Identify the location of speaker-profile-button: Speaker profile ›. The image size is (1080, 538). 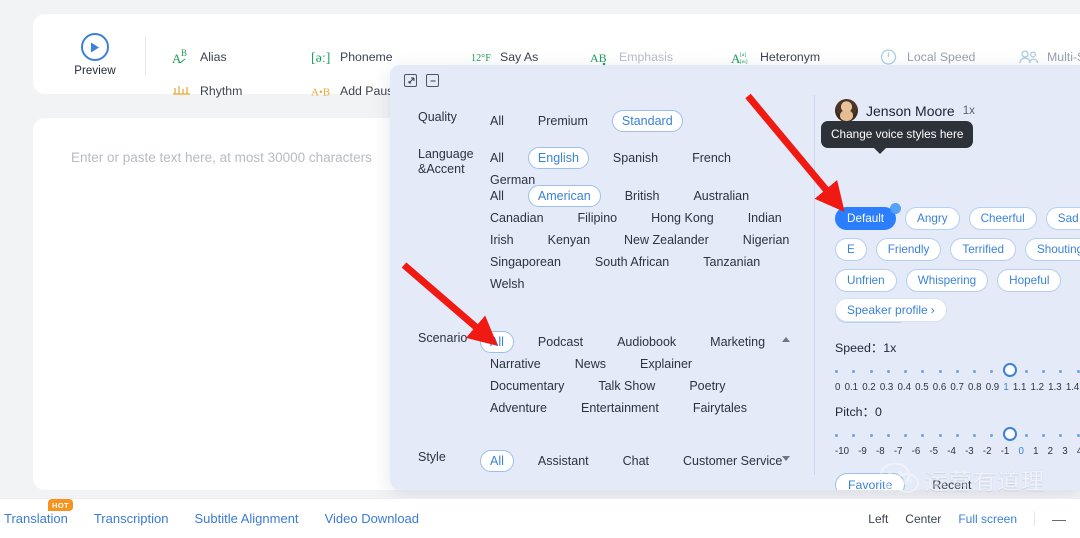
(891, 310).